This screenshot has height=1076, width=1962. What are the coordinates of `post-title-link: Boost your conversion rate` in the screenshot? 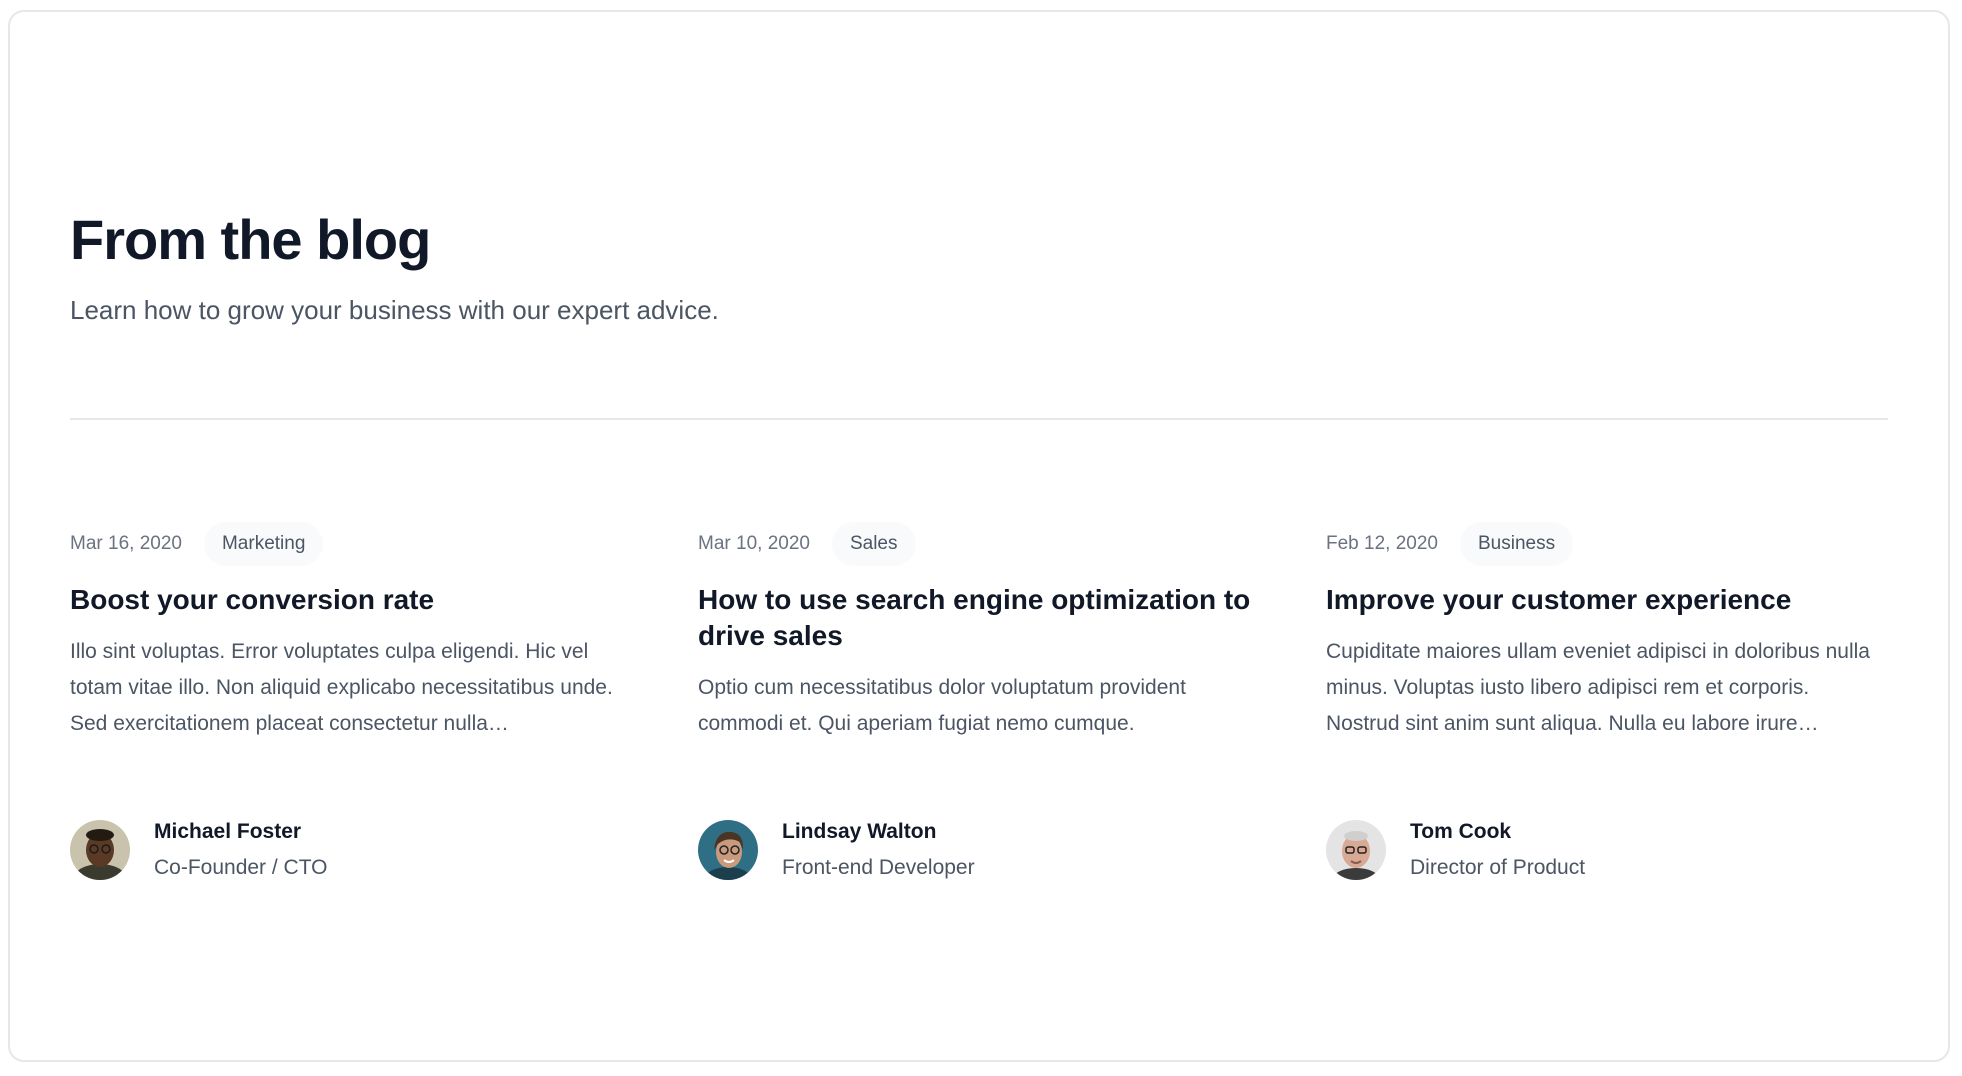 It's located at (351, 600).